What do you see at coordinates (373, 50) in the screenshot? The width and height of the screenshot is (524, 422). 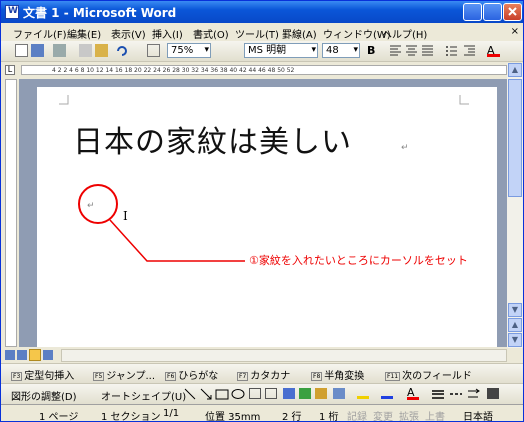 I see `bold-button: B` at bounding box center [373, 50].